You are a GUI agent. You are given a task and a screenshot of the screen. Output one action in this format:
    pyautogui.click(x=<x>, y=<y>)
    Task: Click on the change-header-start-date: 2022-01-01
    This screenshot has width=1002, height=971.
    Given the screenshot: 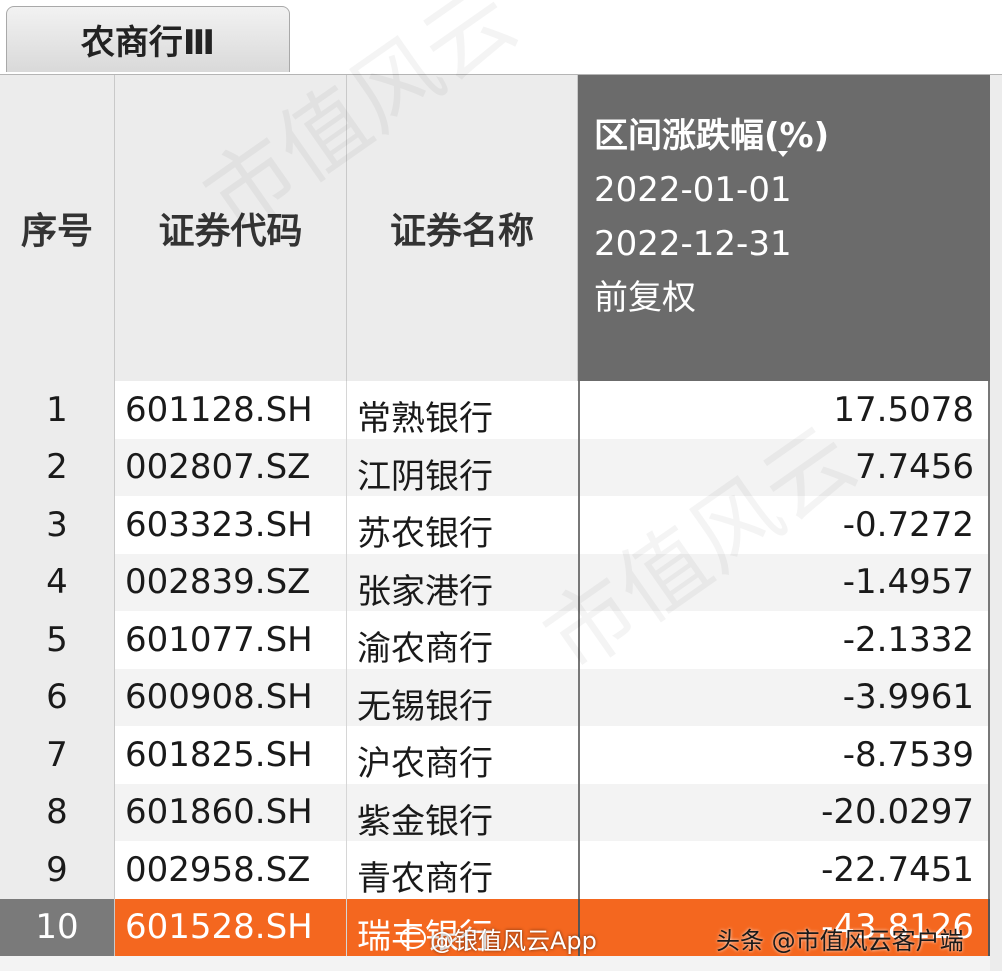 What is the action you would take?
    pyautogui.click(x=693, y=190)
    